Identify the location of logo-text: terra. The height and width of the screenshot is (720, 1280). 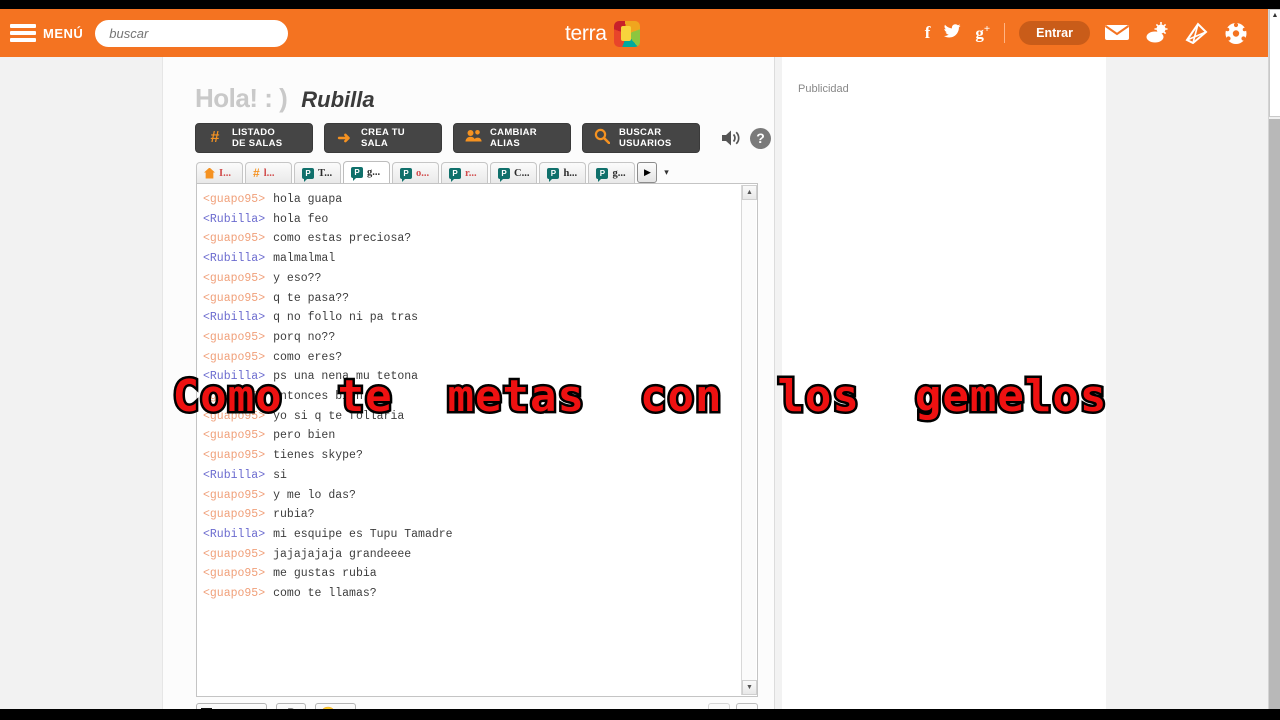
(586, 33).